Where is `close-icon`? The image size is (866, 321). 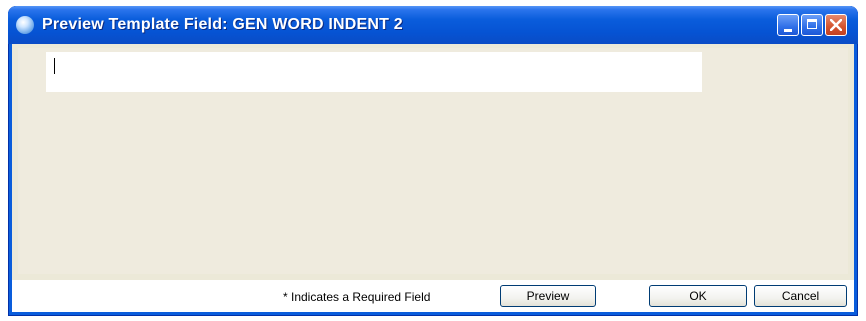
close-icon is located at coordinates (836, 25).